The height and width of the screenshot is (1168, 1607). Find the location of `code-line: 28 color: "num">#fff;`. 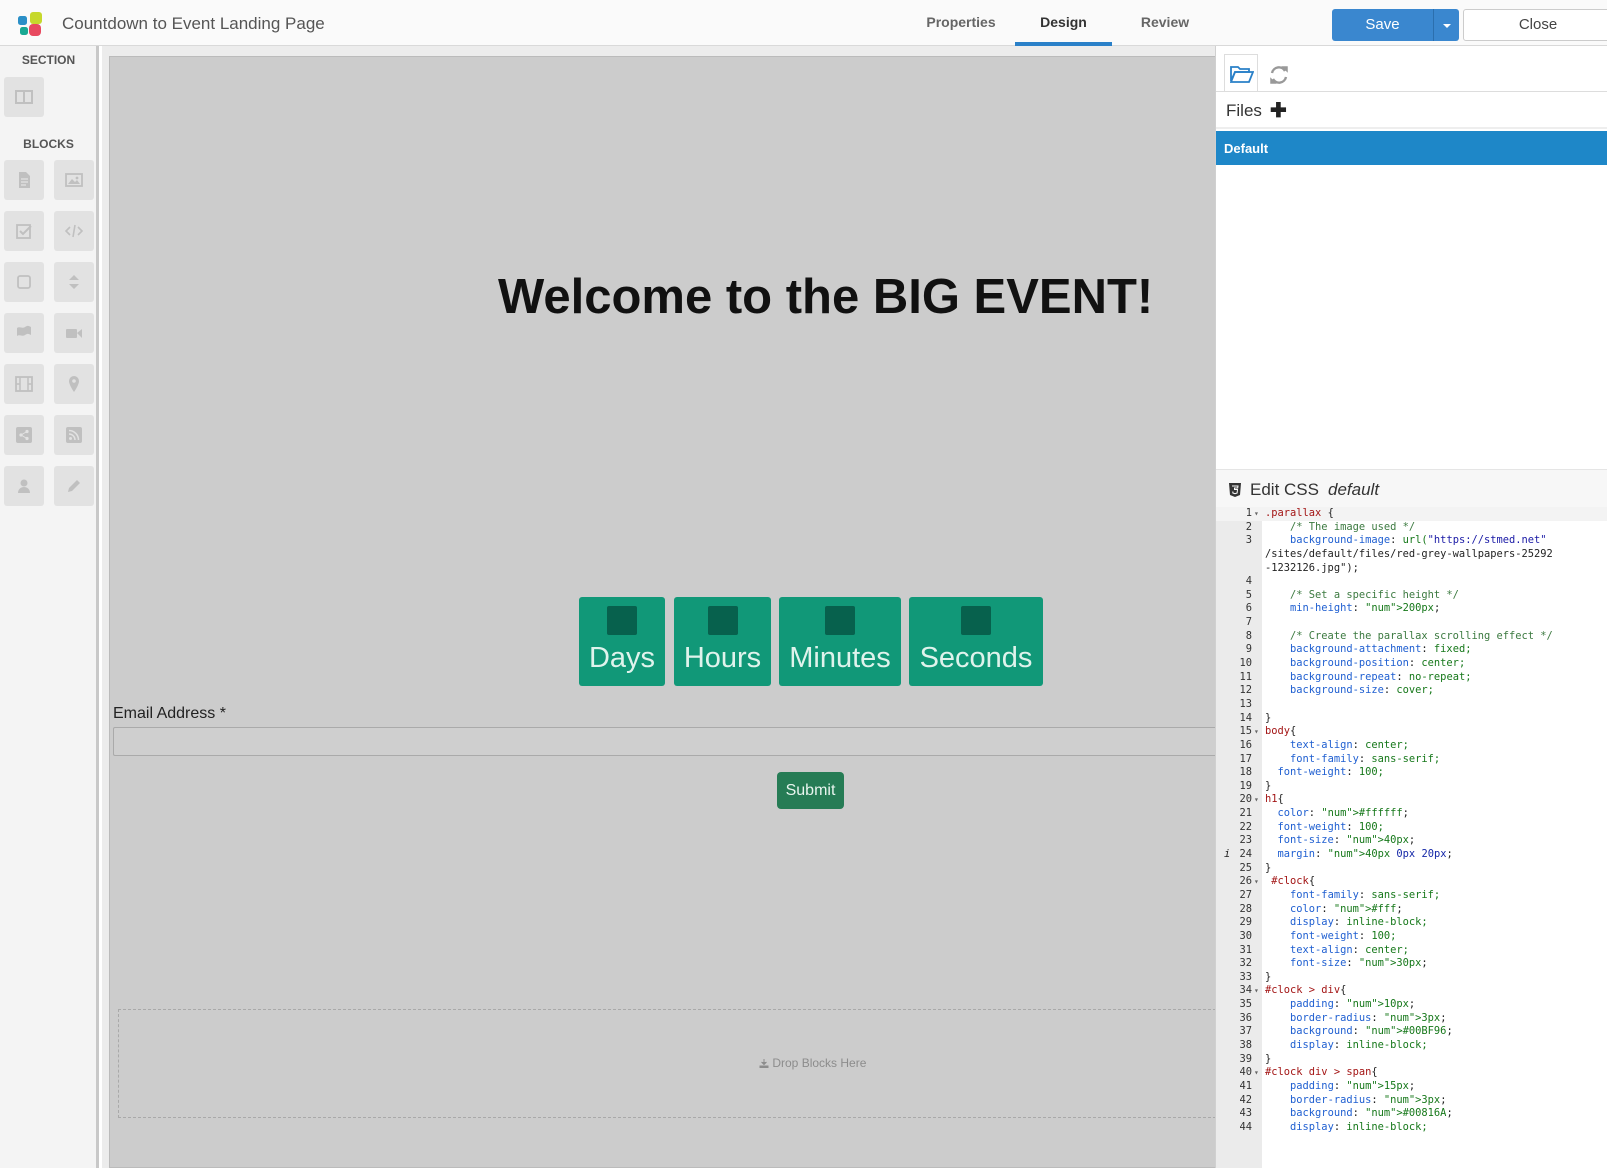

code-line: 28 color: "num">#fff; is located at coordinates (1411, 910).